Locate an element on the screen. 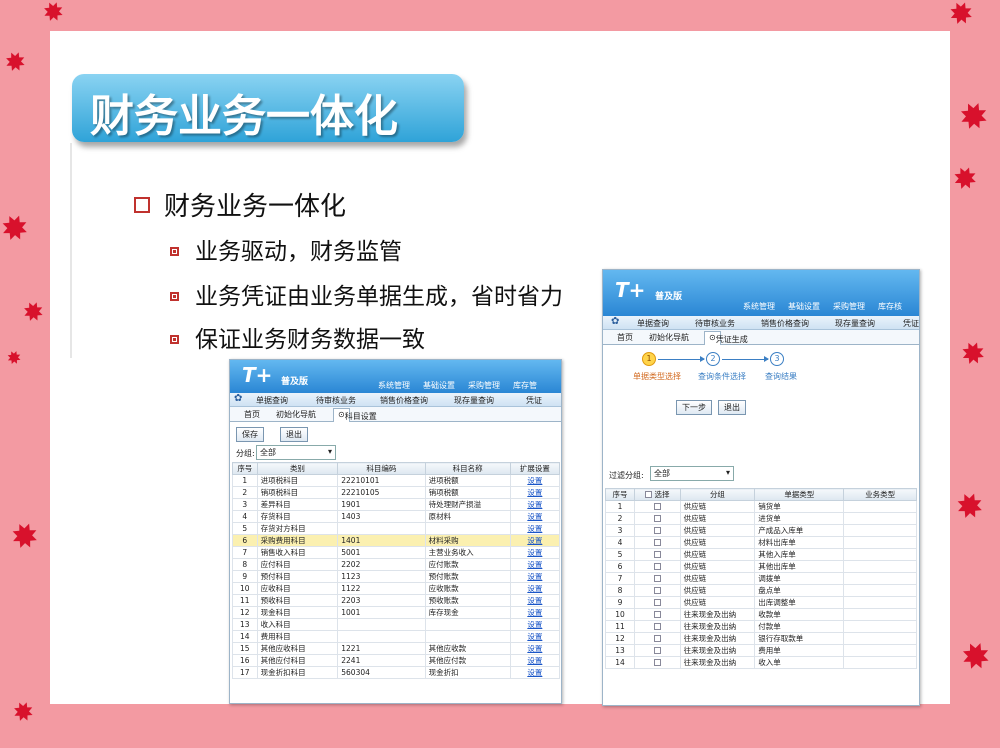 Image resolution: width=1000 pixels, height=748 pixels. step-2-label: 查询条件选择 is located at coordinates (722, 376).